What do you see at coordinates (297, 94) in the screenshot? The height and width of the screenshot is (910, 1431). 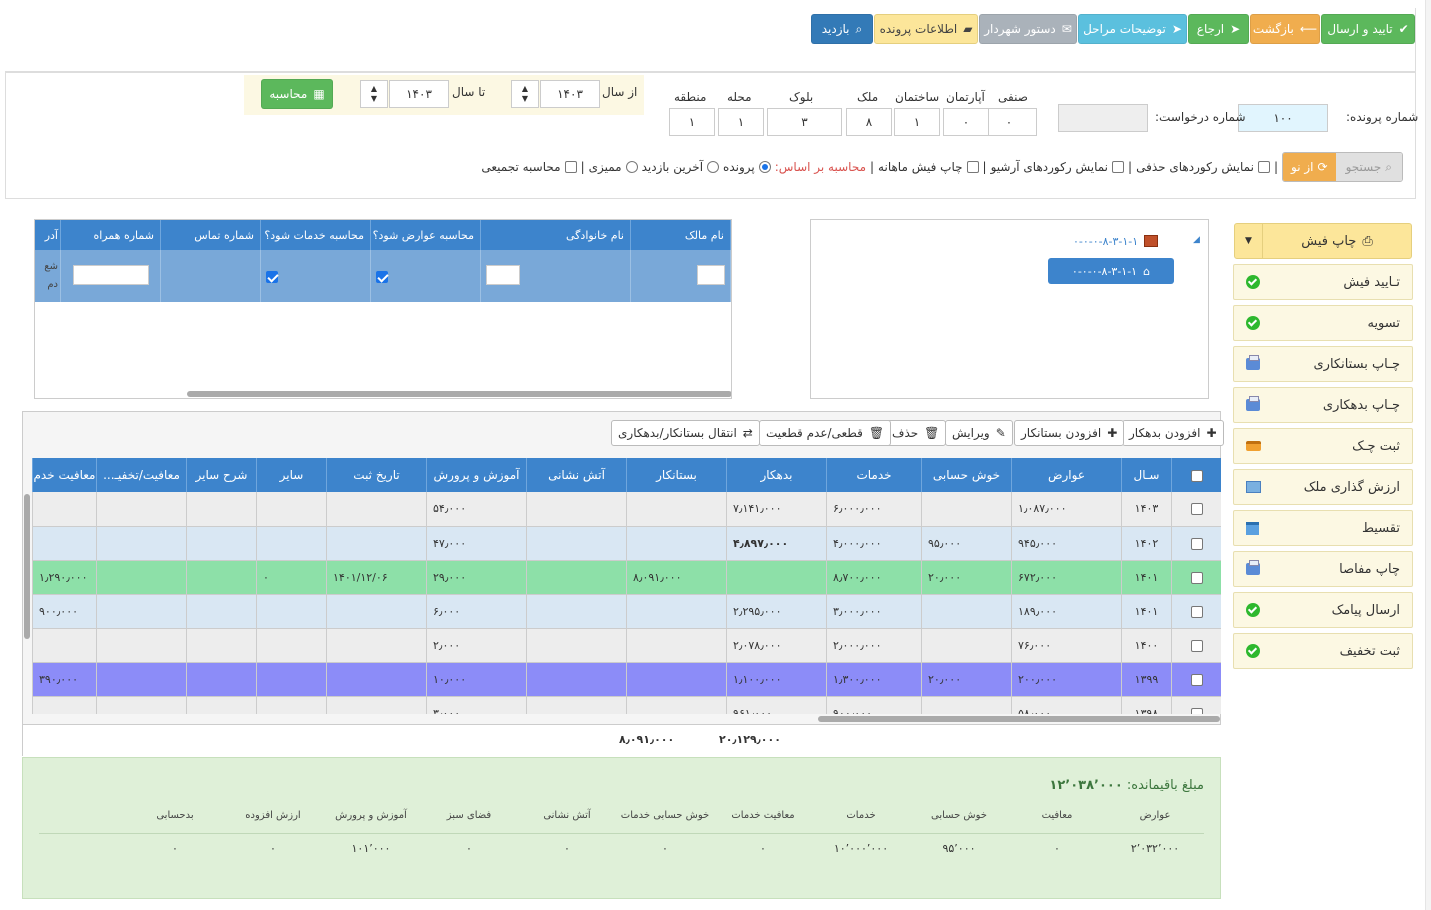 I see `calculate-button: ▦ محاسبه` at bounding box center [297, 94].